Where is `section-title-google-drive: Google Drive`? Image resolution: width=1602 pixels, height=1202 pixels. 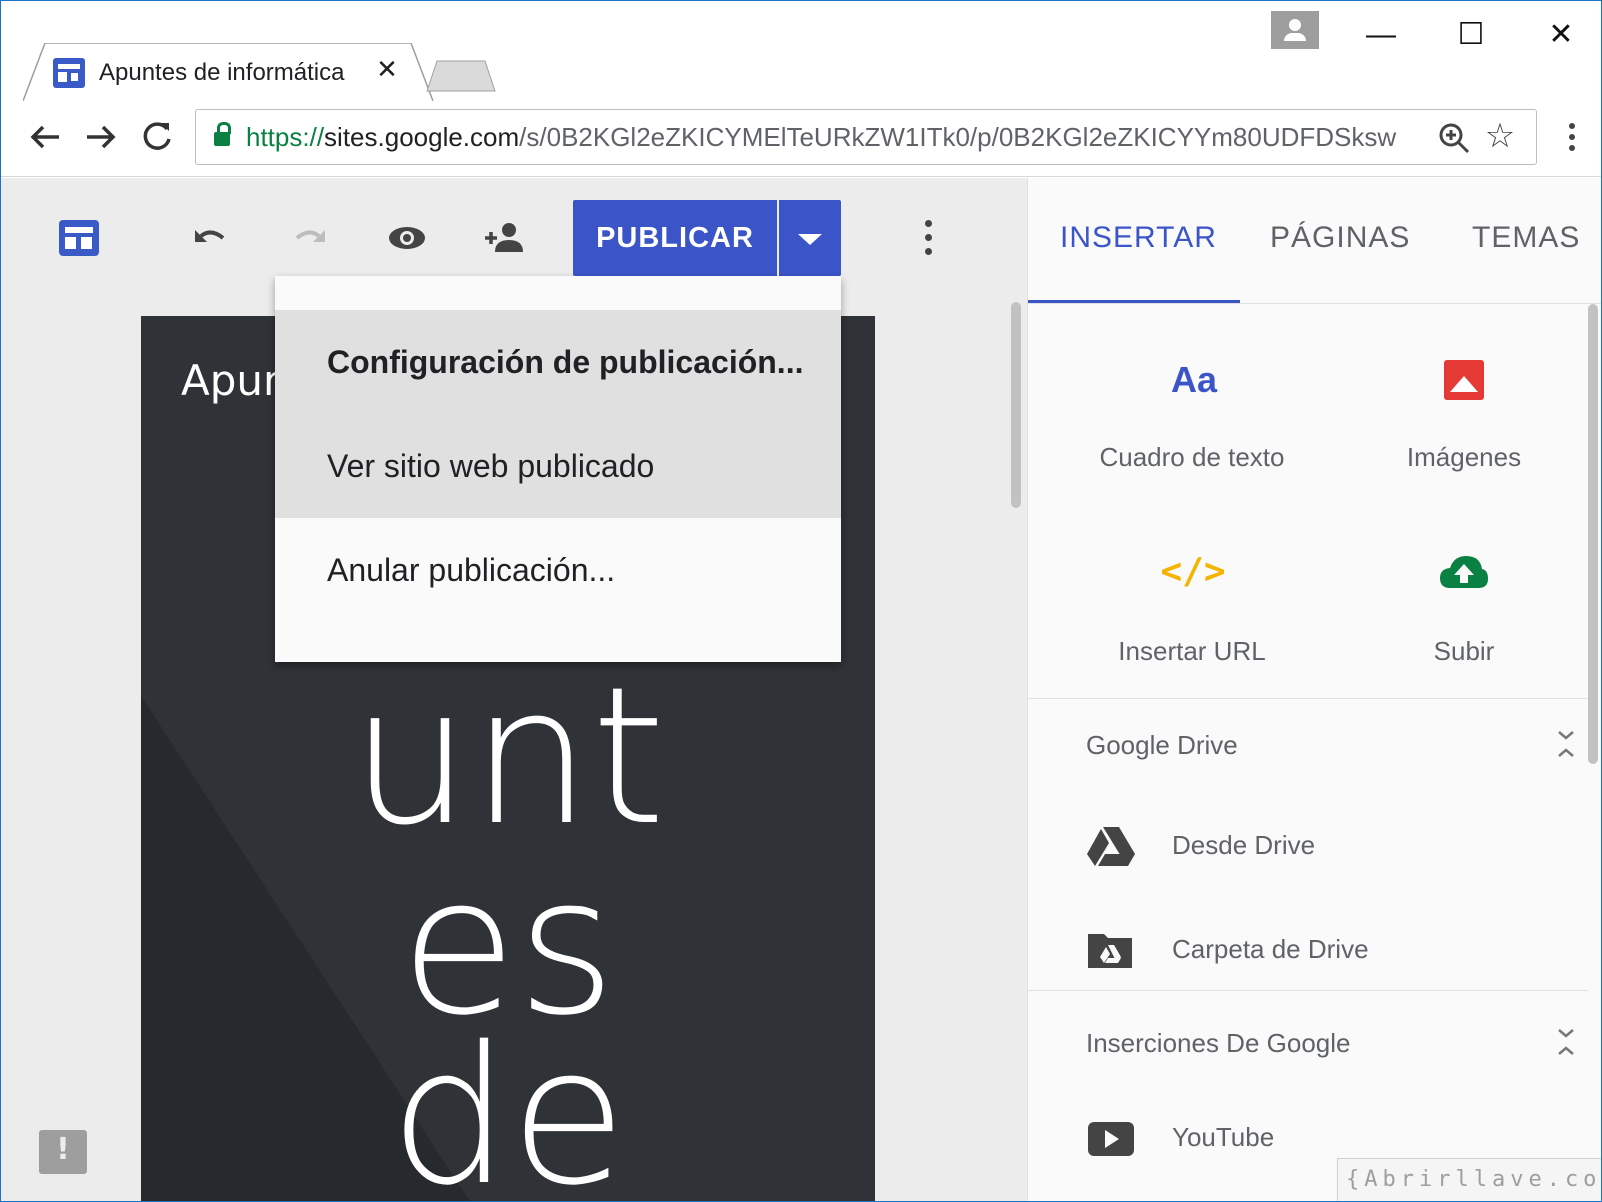
section-title-google-drive: Google Drive is located at coordinates (1162, 745).